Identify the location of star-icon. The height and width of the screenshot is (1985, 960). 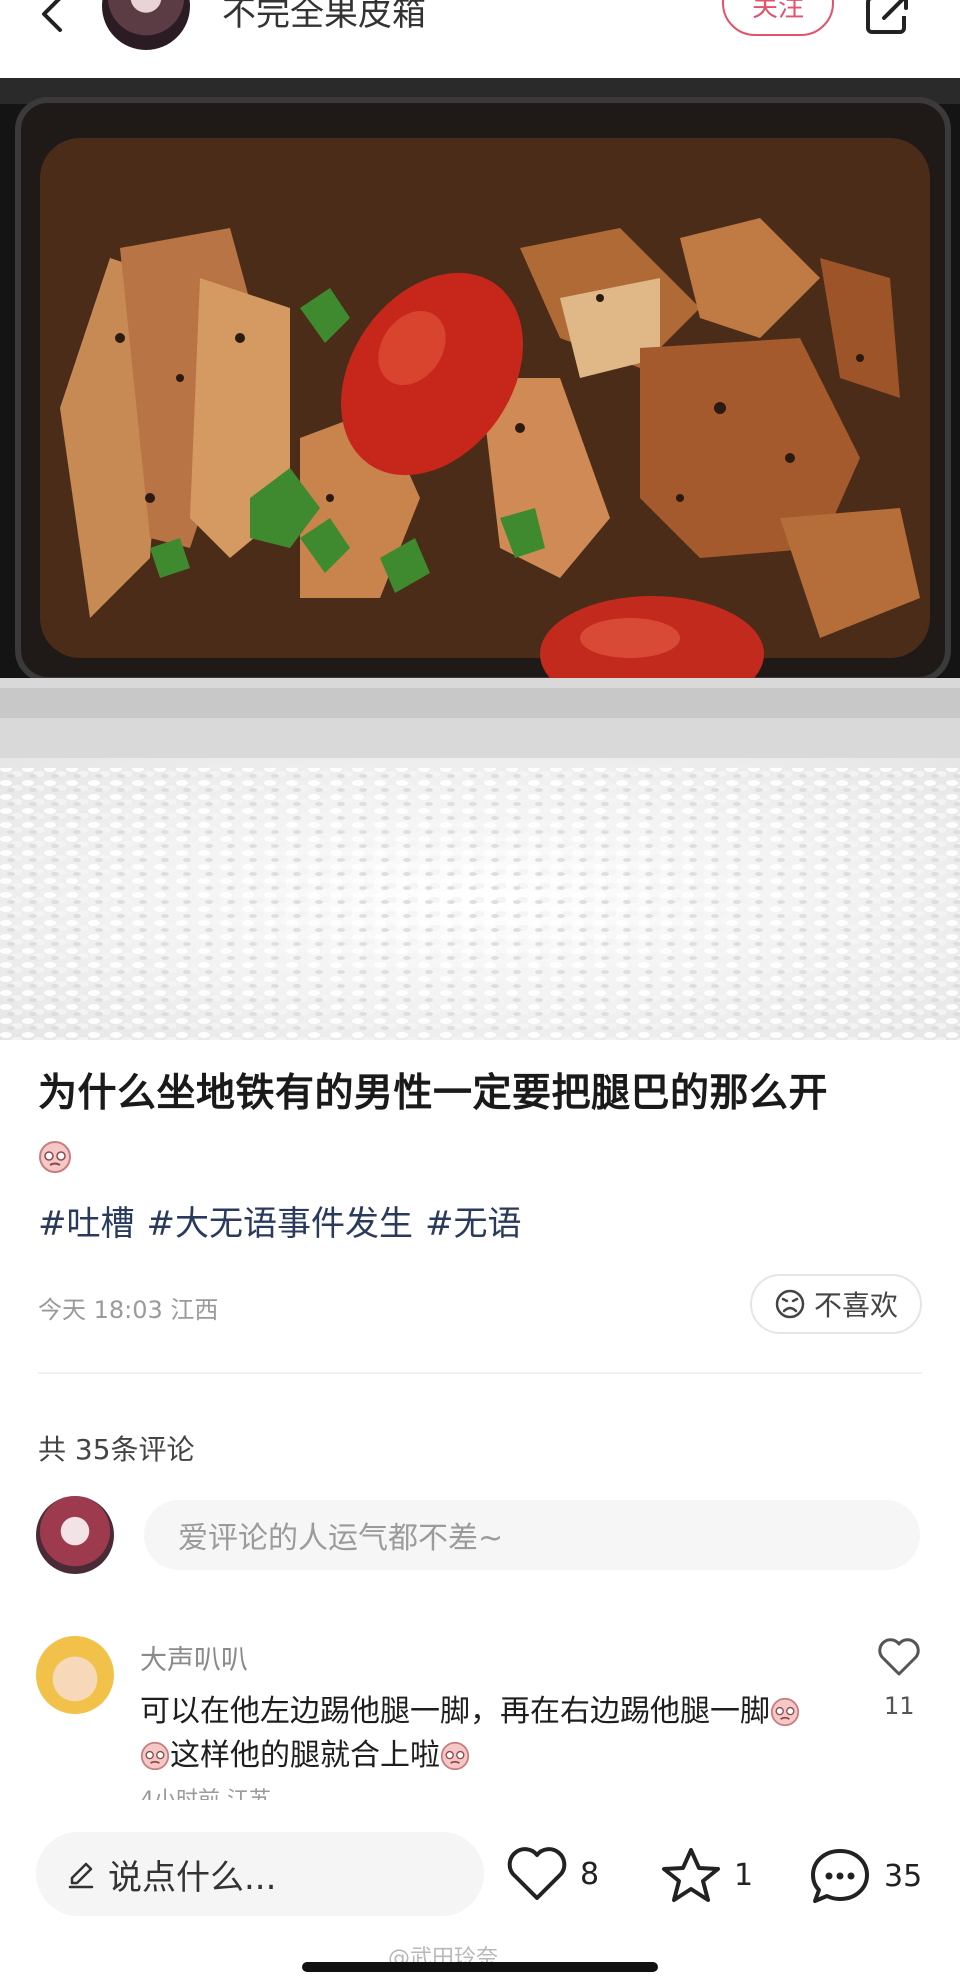
(691, 1875).